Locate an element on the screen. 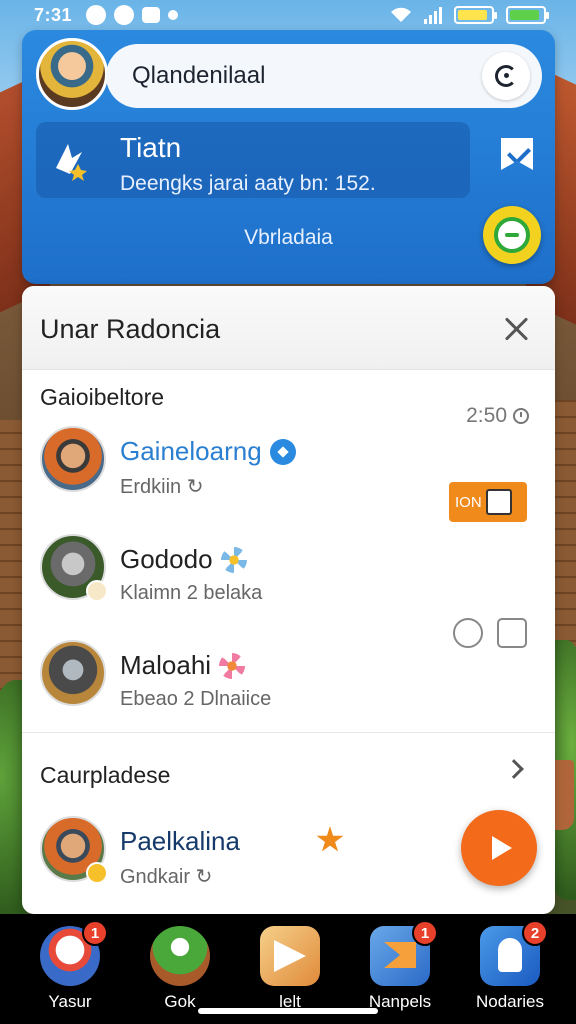  contact-tag: ION is located at coordinates (488, 502).